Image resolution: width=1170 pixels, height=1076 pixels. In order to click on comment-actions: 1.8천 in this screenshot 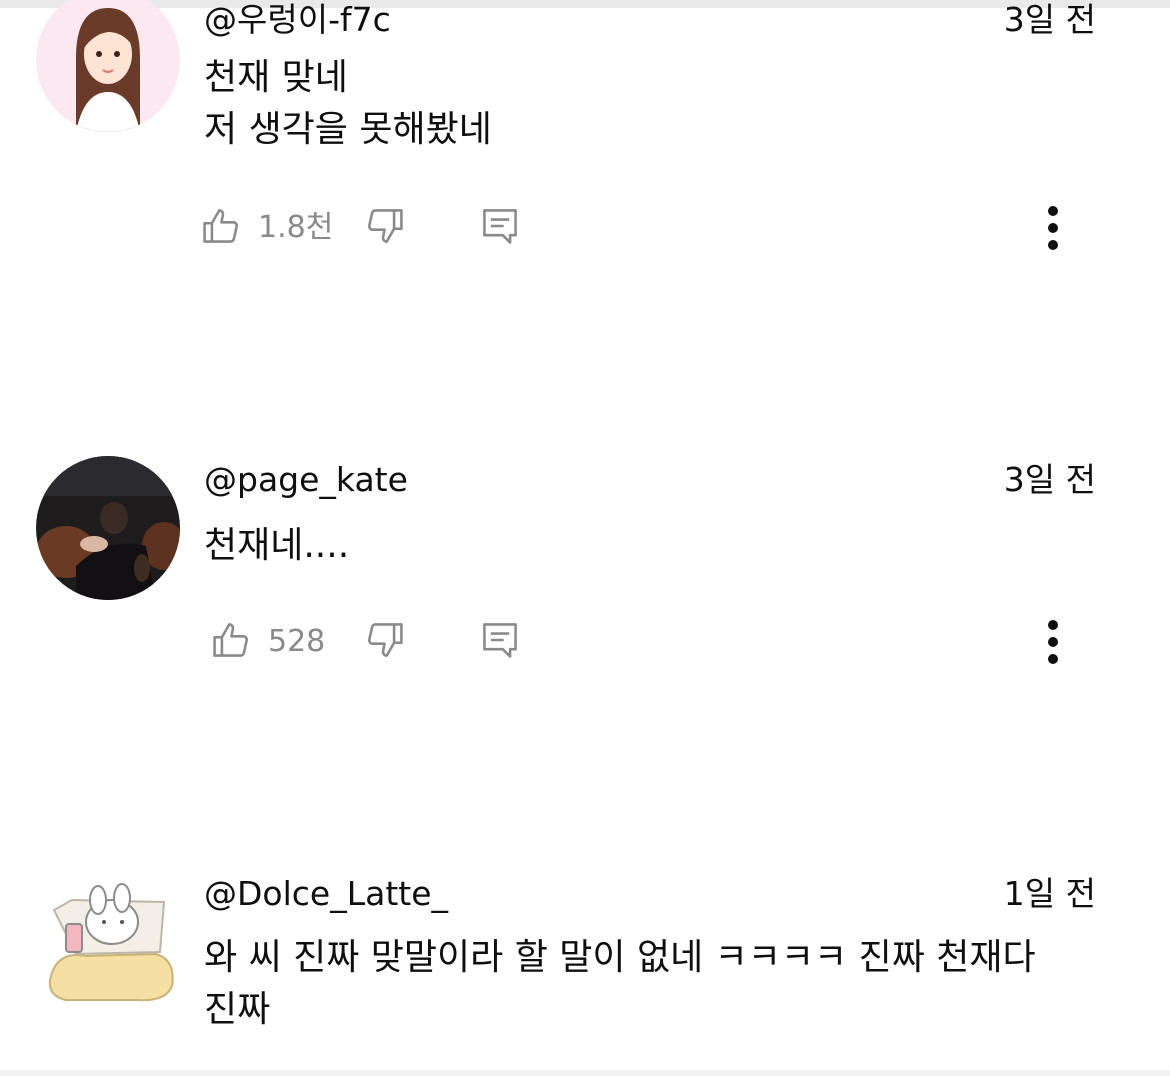, I will do `click(650, 228)`.